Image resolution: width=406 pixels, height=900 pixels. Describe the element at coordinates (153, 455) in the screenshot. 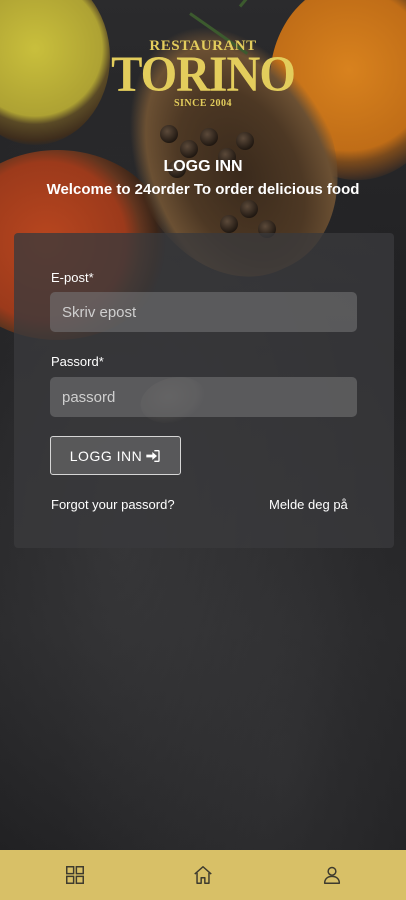

I see `sign-in-icon` at that location.